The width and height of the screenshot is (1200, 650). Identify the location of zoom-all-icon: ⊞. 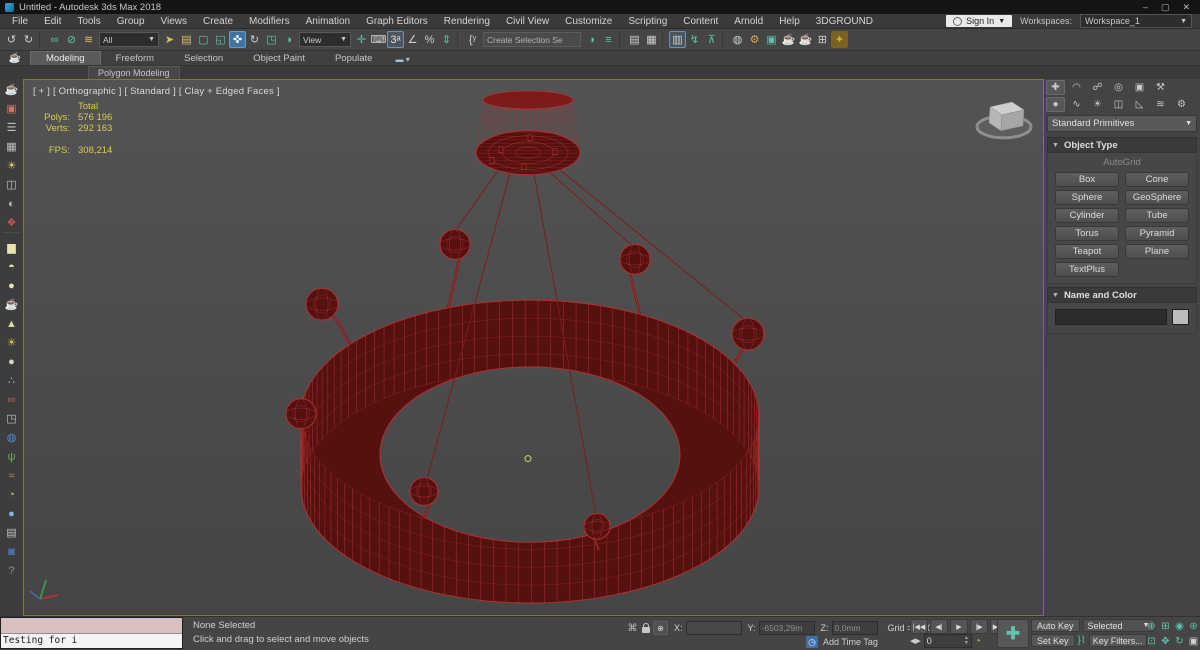
(1165, 626).